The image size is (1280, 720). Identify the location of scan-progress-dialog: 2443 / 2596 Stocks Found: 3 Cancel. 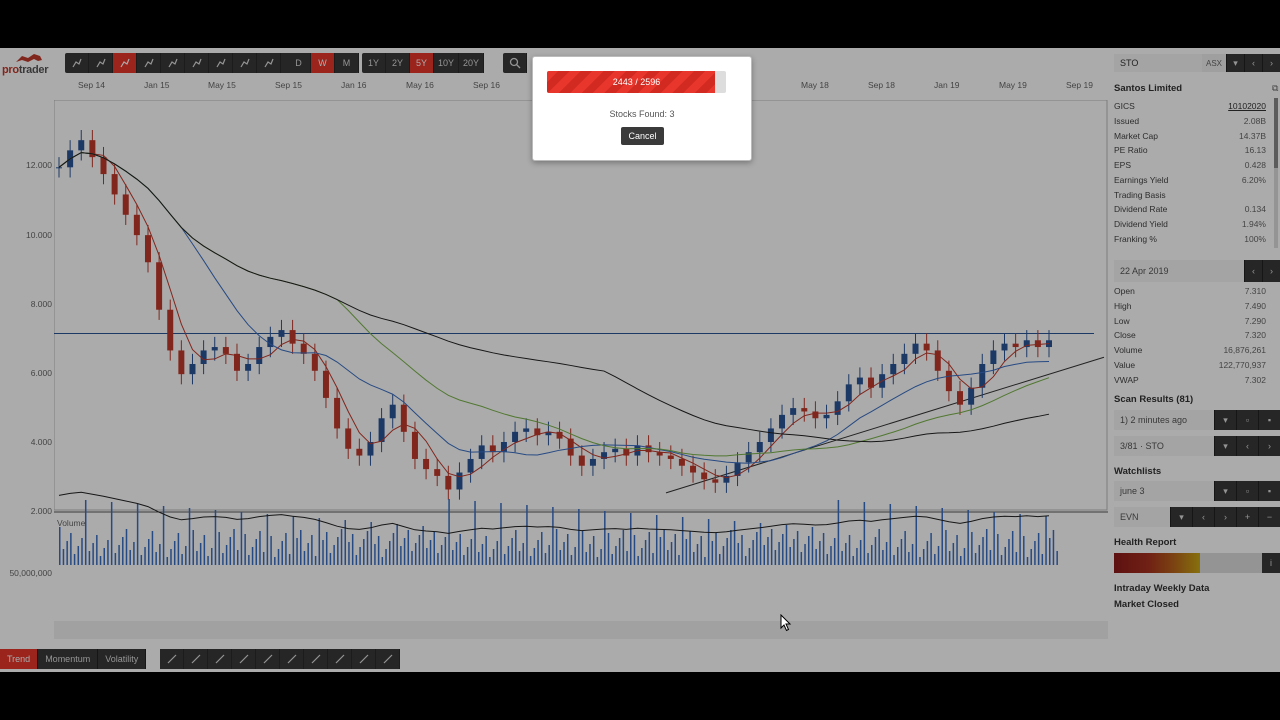
(642, 108).